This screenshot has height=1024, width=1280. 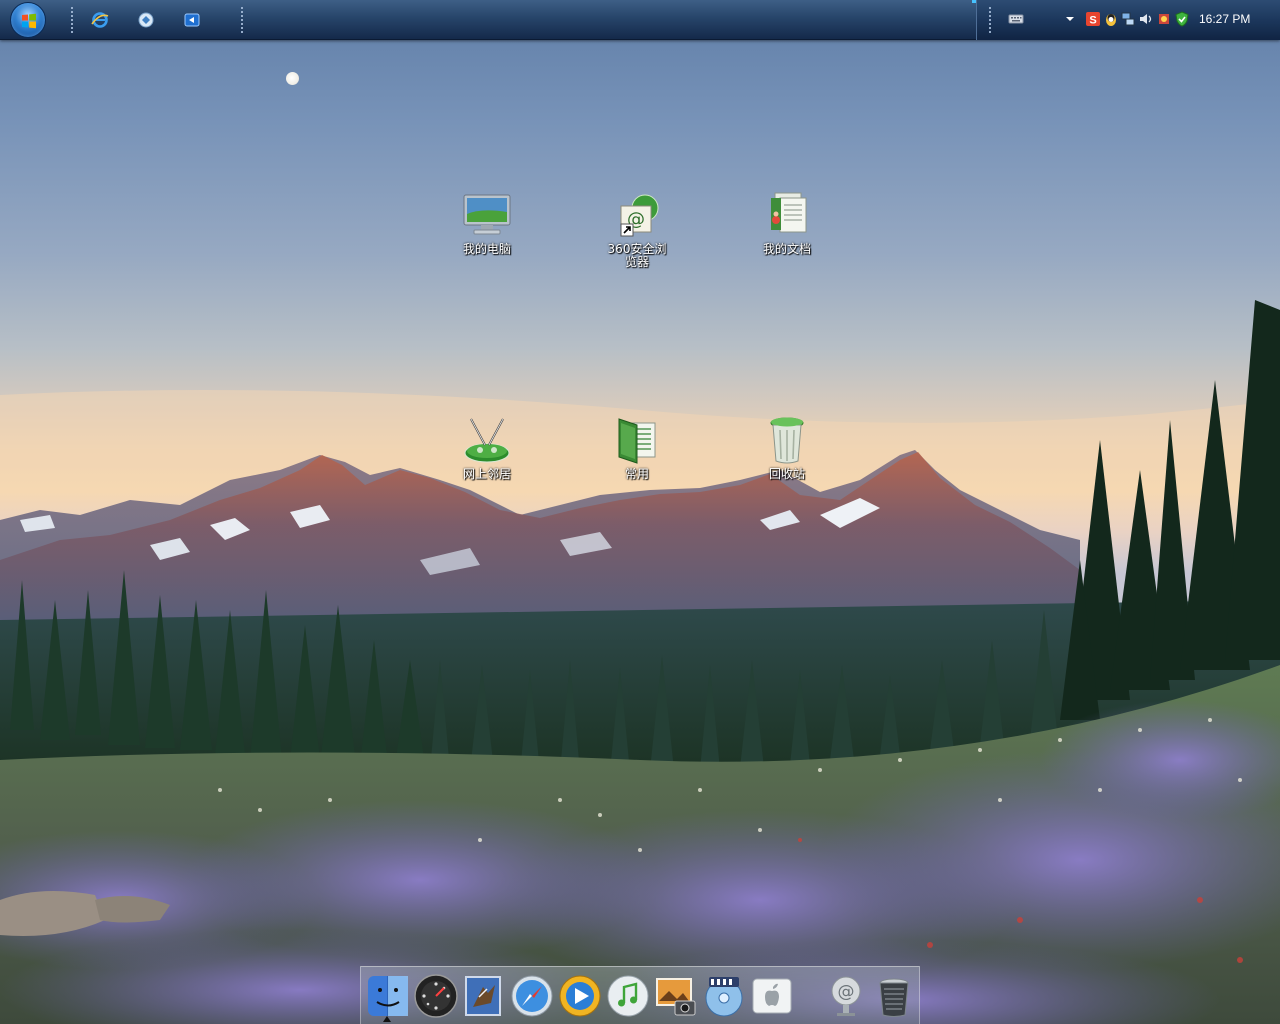 What do you see at coordinates (1164, 19) in the screenshot?
I see `security-icon` at bounding box center [1164, 19].